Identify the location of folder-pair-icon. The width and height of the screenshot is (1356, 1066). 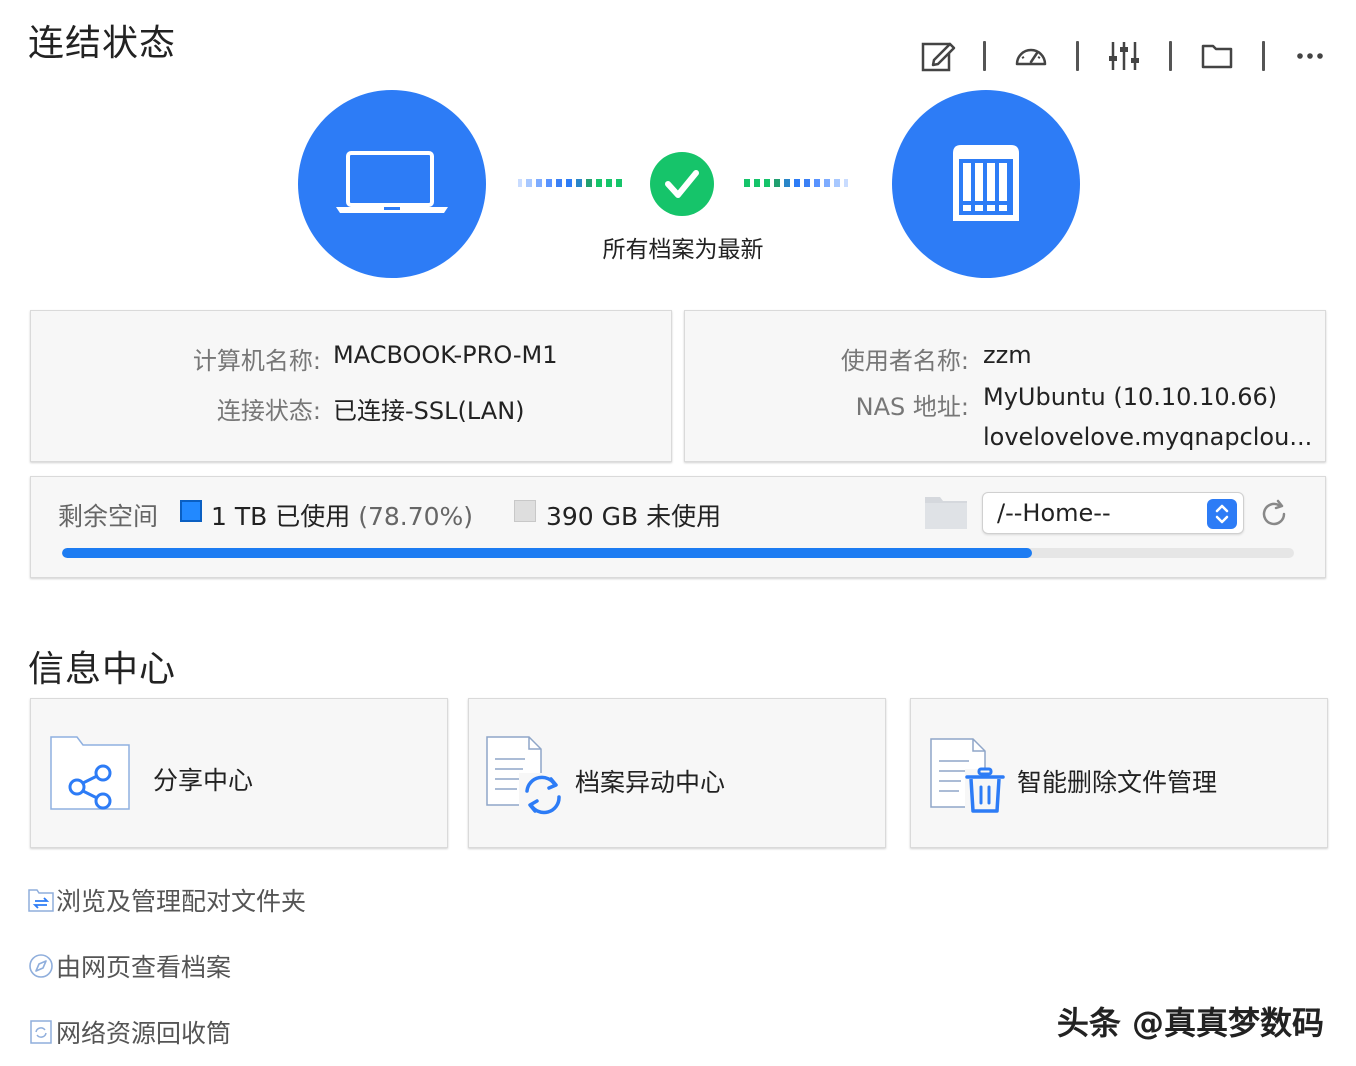
(41, 900).